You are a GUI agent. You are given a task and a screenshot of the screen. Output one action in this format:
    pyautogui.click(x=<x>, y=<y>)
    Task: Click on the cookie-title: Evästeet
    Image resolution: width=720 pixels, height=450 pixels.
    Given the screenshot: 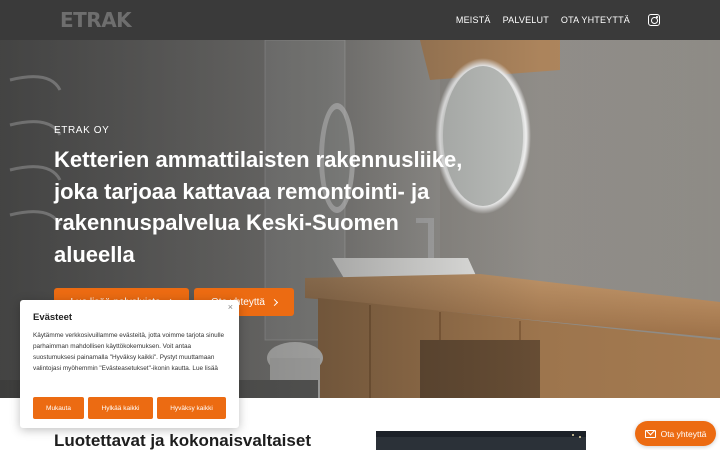 What is the action you would take?
    pyautogui.click(x=53, y=317)
    